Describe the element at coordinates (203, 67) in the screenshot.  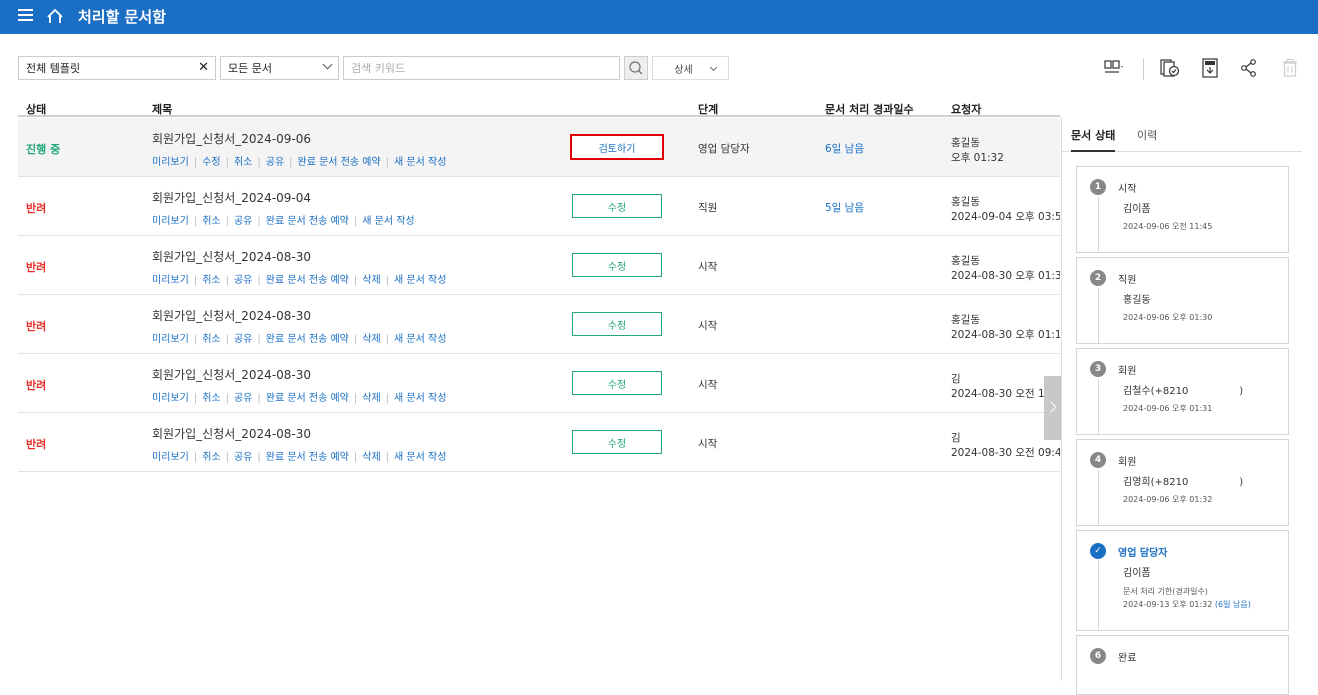
I see `clear-icon: ✕` at that location.